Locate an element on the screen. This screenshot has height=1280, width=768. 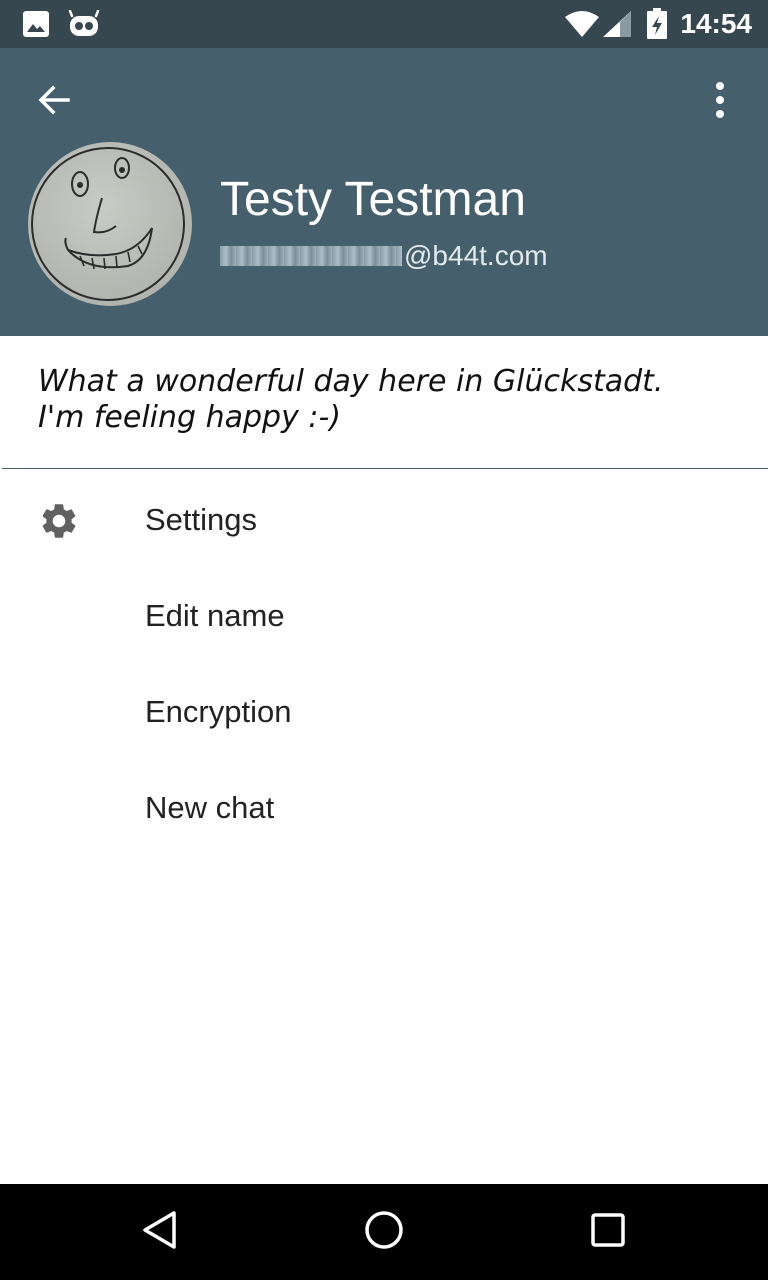
back-button is located at coordinates (54, 102).